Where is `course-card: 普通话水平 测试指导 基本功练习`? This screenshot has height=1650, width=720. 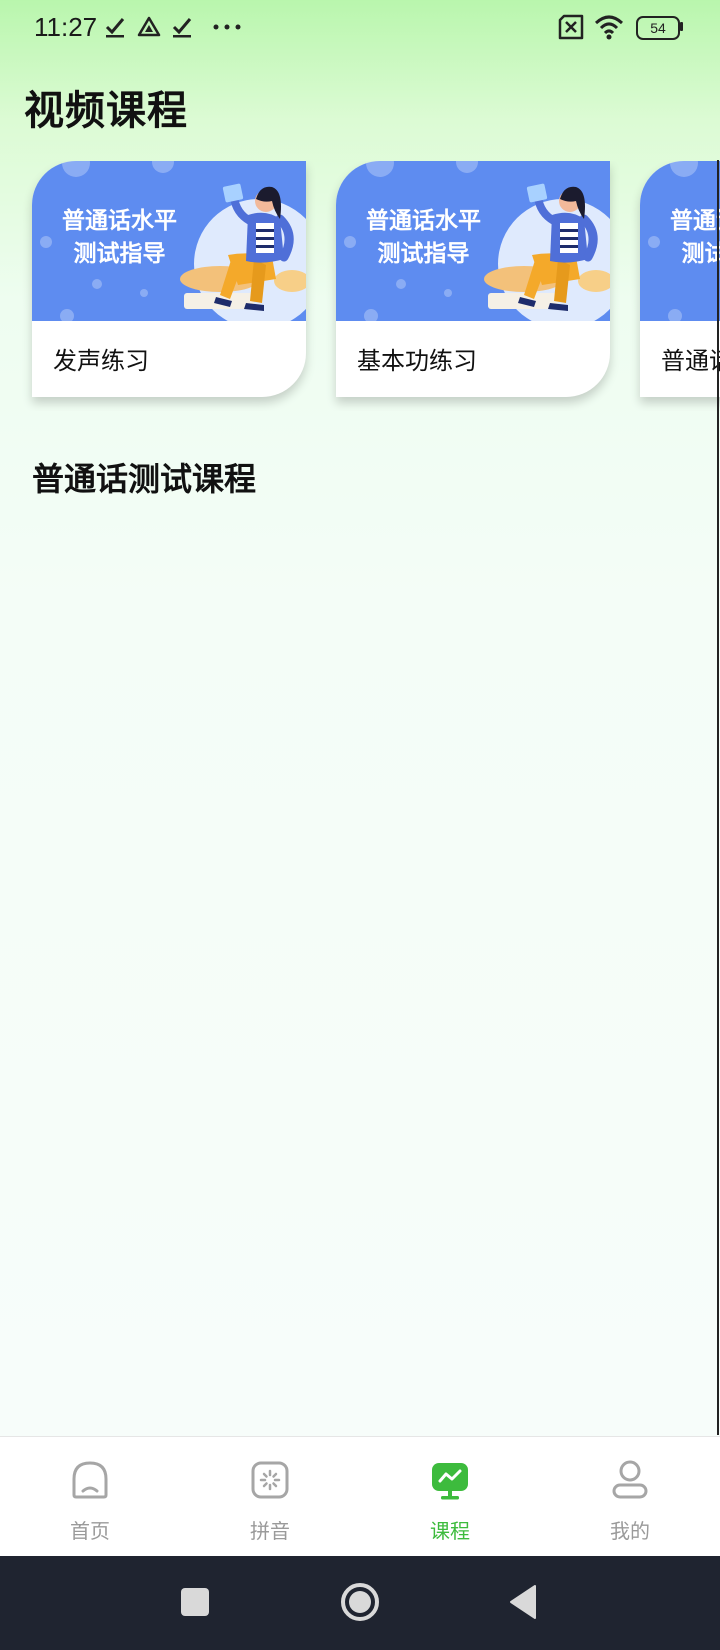
course-card: 普通话水平 测试指导 基本功练习 is located at coordinates (473, 279).